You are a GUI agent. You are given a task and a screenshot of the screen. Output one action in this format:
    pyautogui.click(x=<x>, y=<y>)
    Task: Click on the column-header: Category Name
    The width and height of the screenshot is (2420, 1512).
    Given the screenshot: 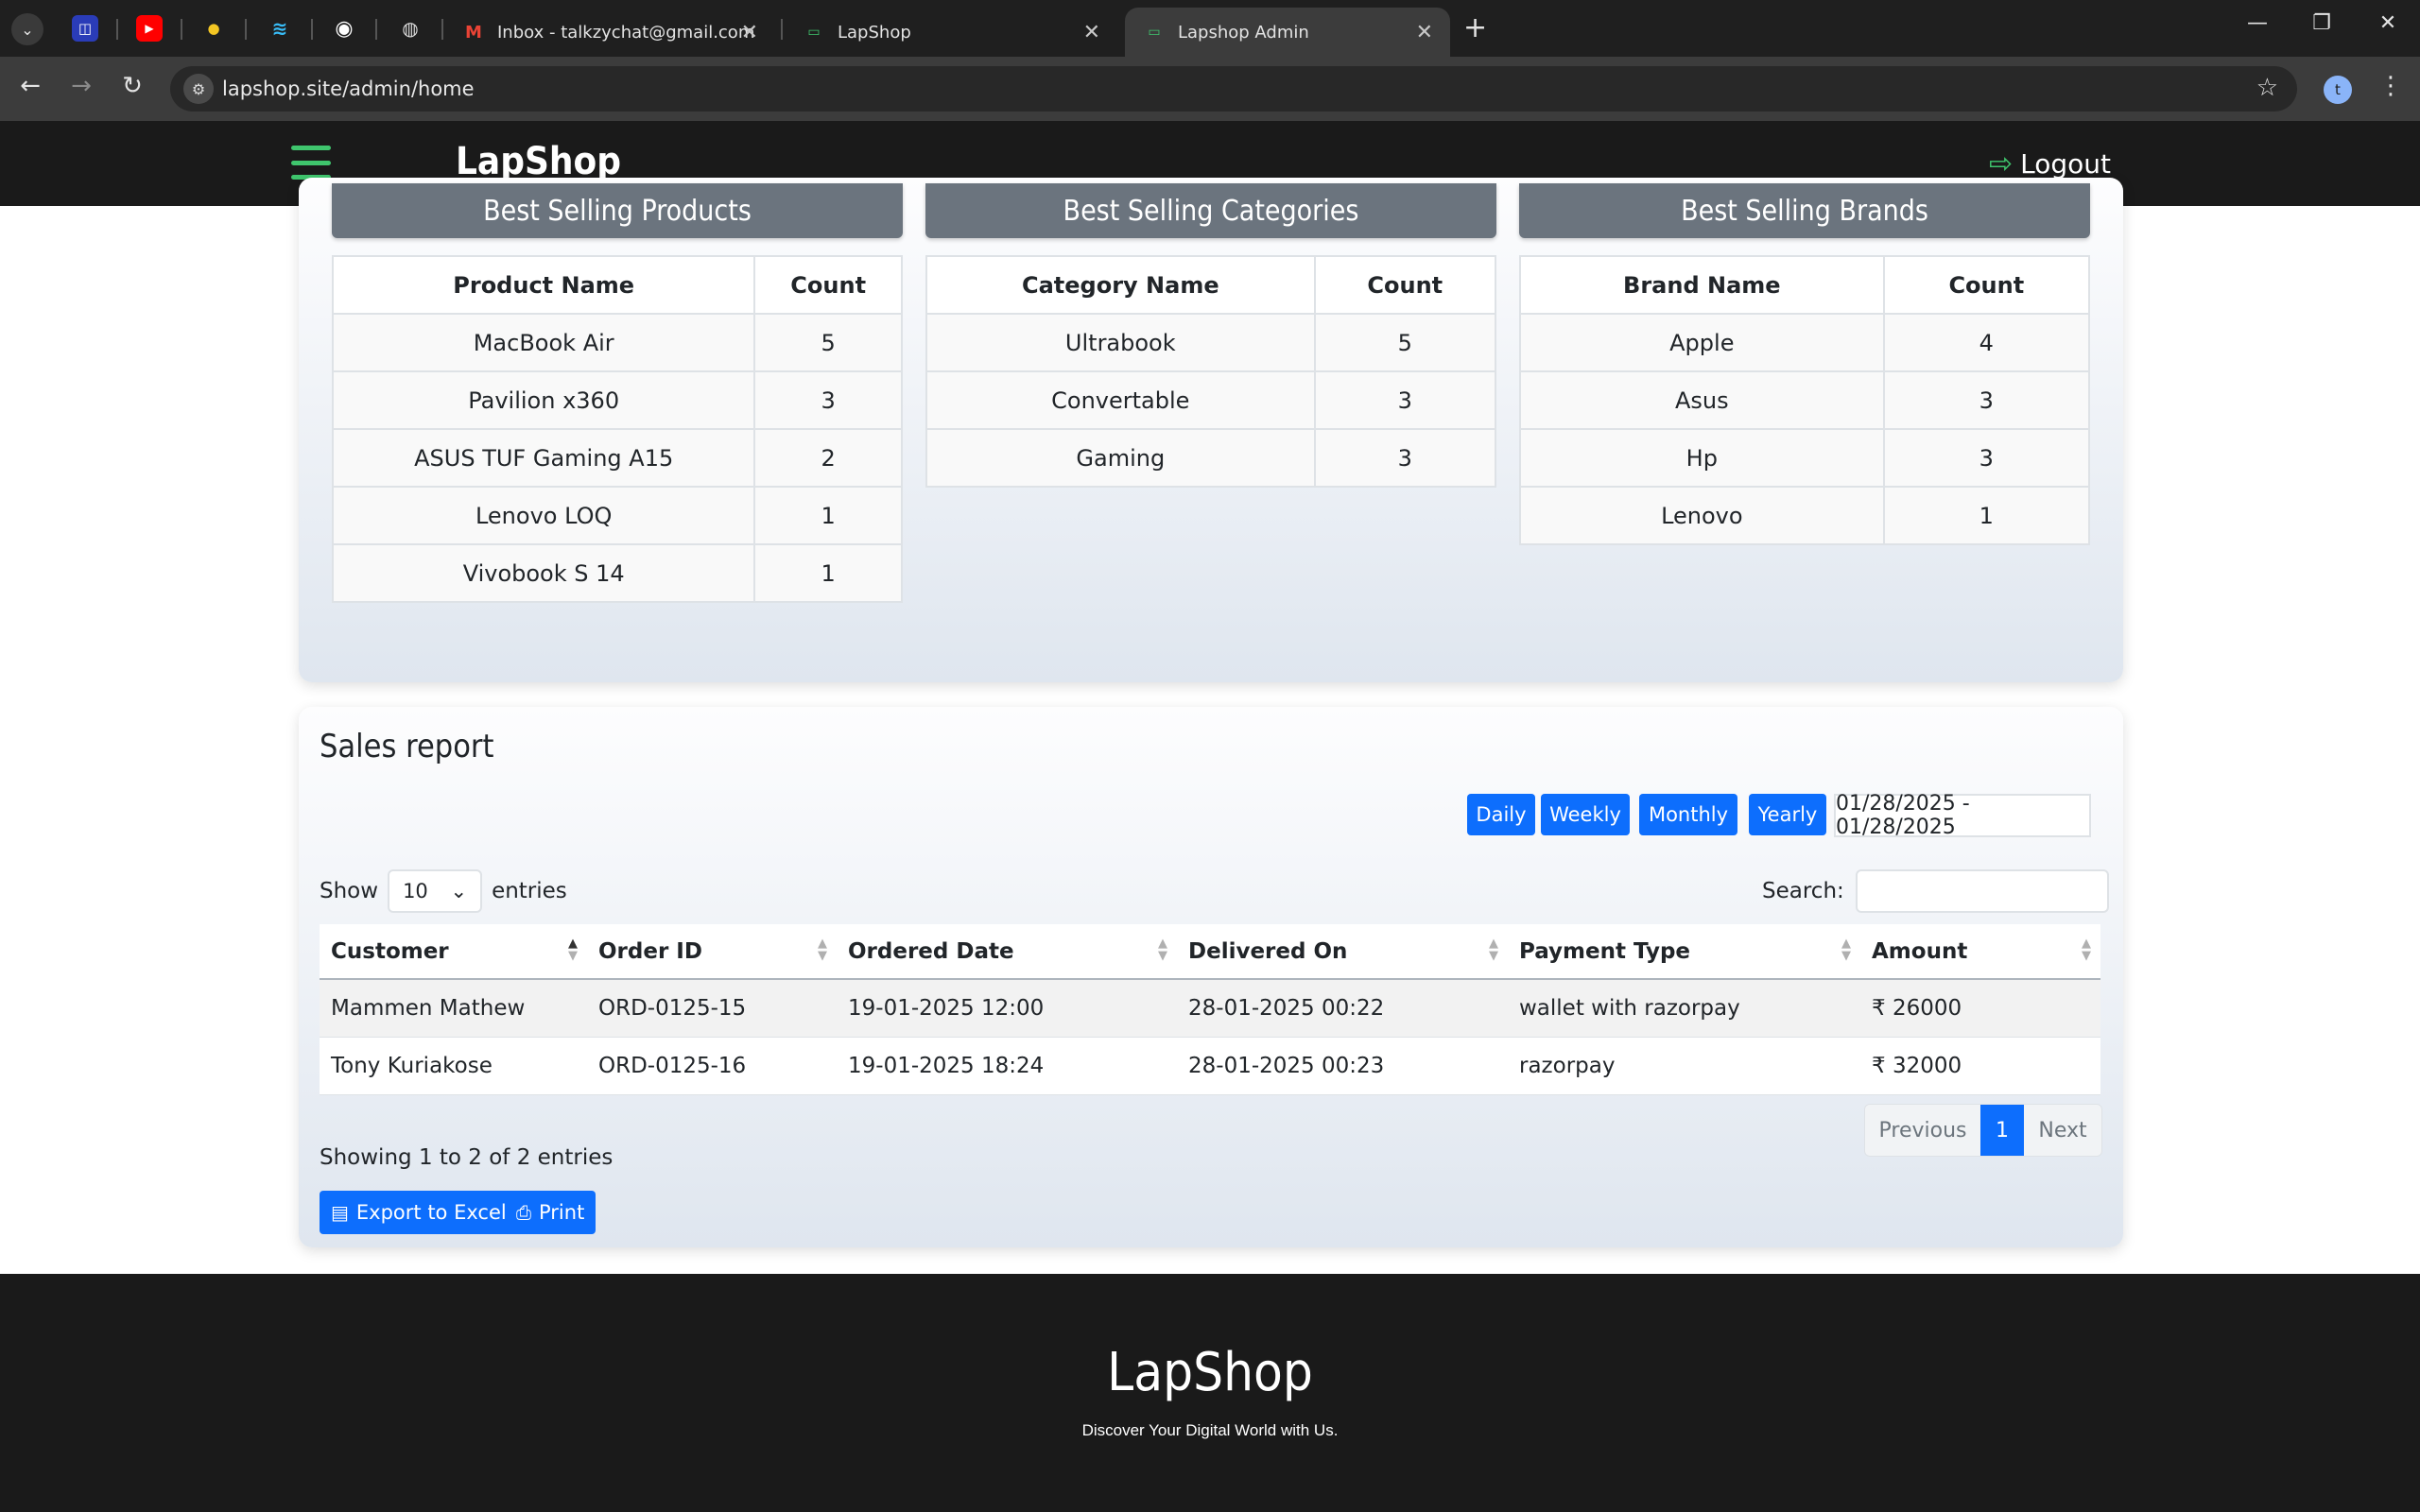 What is the action you would take?
    pyautogui.click(x=1120, y=285)
    